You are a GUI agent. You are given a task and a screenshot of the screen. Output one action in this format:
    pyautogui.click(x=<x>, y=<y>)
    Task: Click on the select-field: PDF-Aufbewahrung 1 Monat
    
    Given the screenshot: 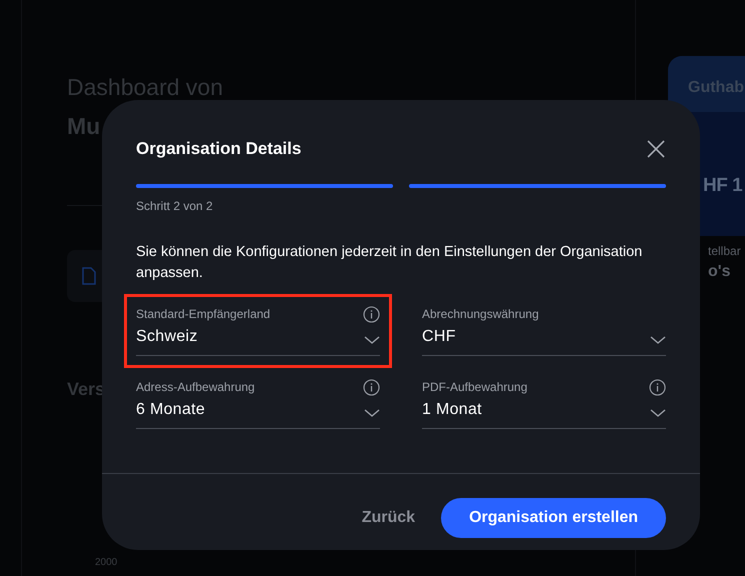 What is the action you would take?
    pyautogui.click(x=544, y=403)
    